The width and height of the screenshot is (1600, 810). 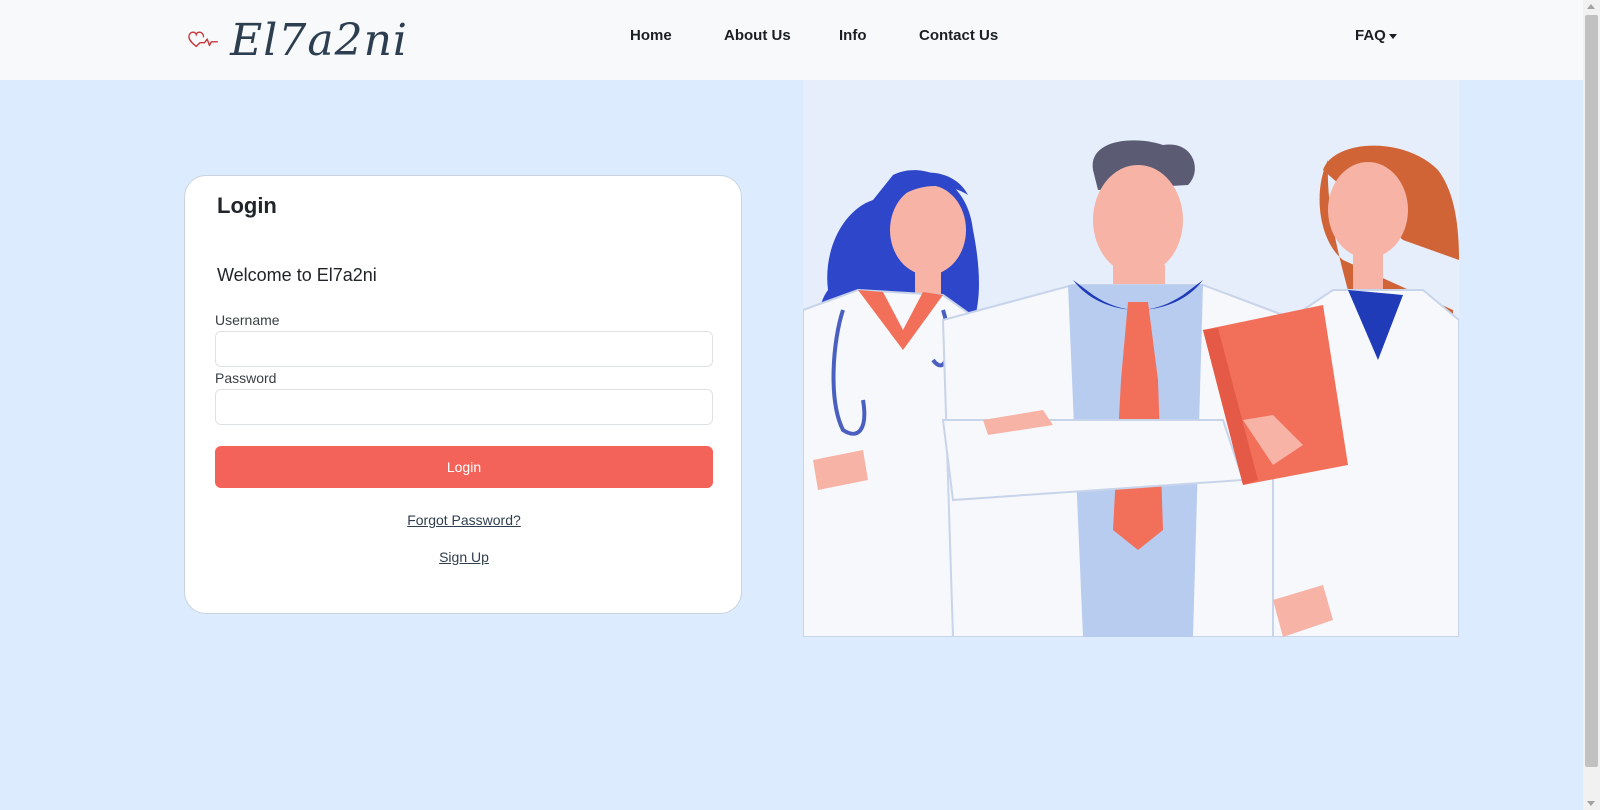 I want to click on caret-down-icon, so click(x=1392, y=36).